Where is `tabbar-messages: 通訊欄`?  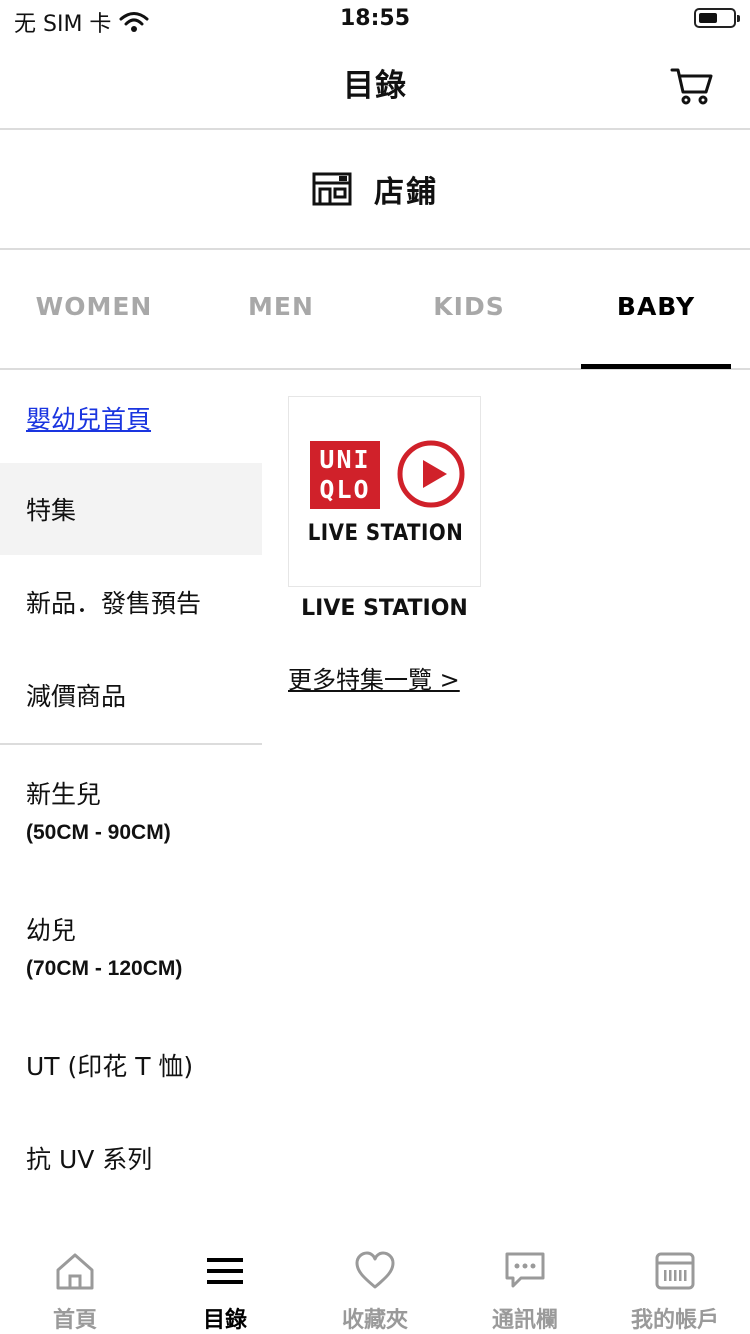
tabbar-messages: 通訊欄 is located at coordinates (525, 1284).